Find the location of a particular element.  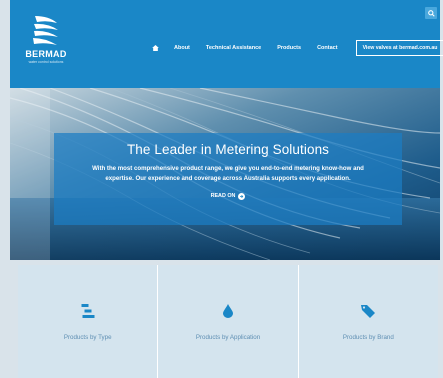

home-icon is located at coordinates (155, 48).